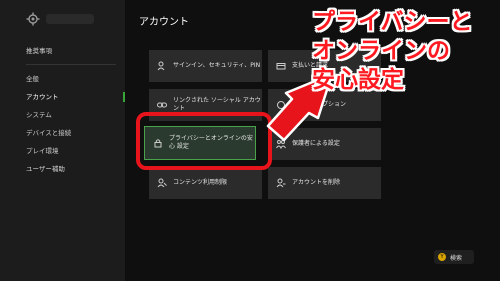  I want to click on sidebar-item-play: プレイ環境, so click(62, 151).